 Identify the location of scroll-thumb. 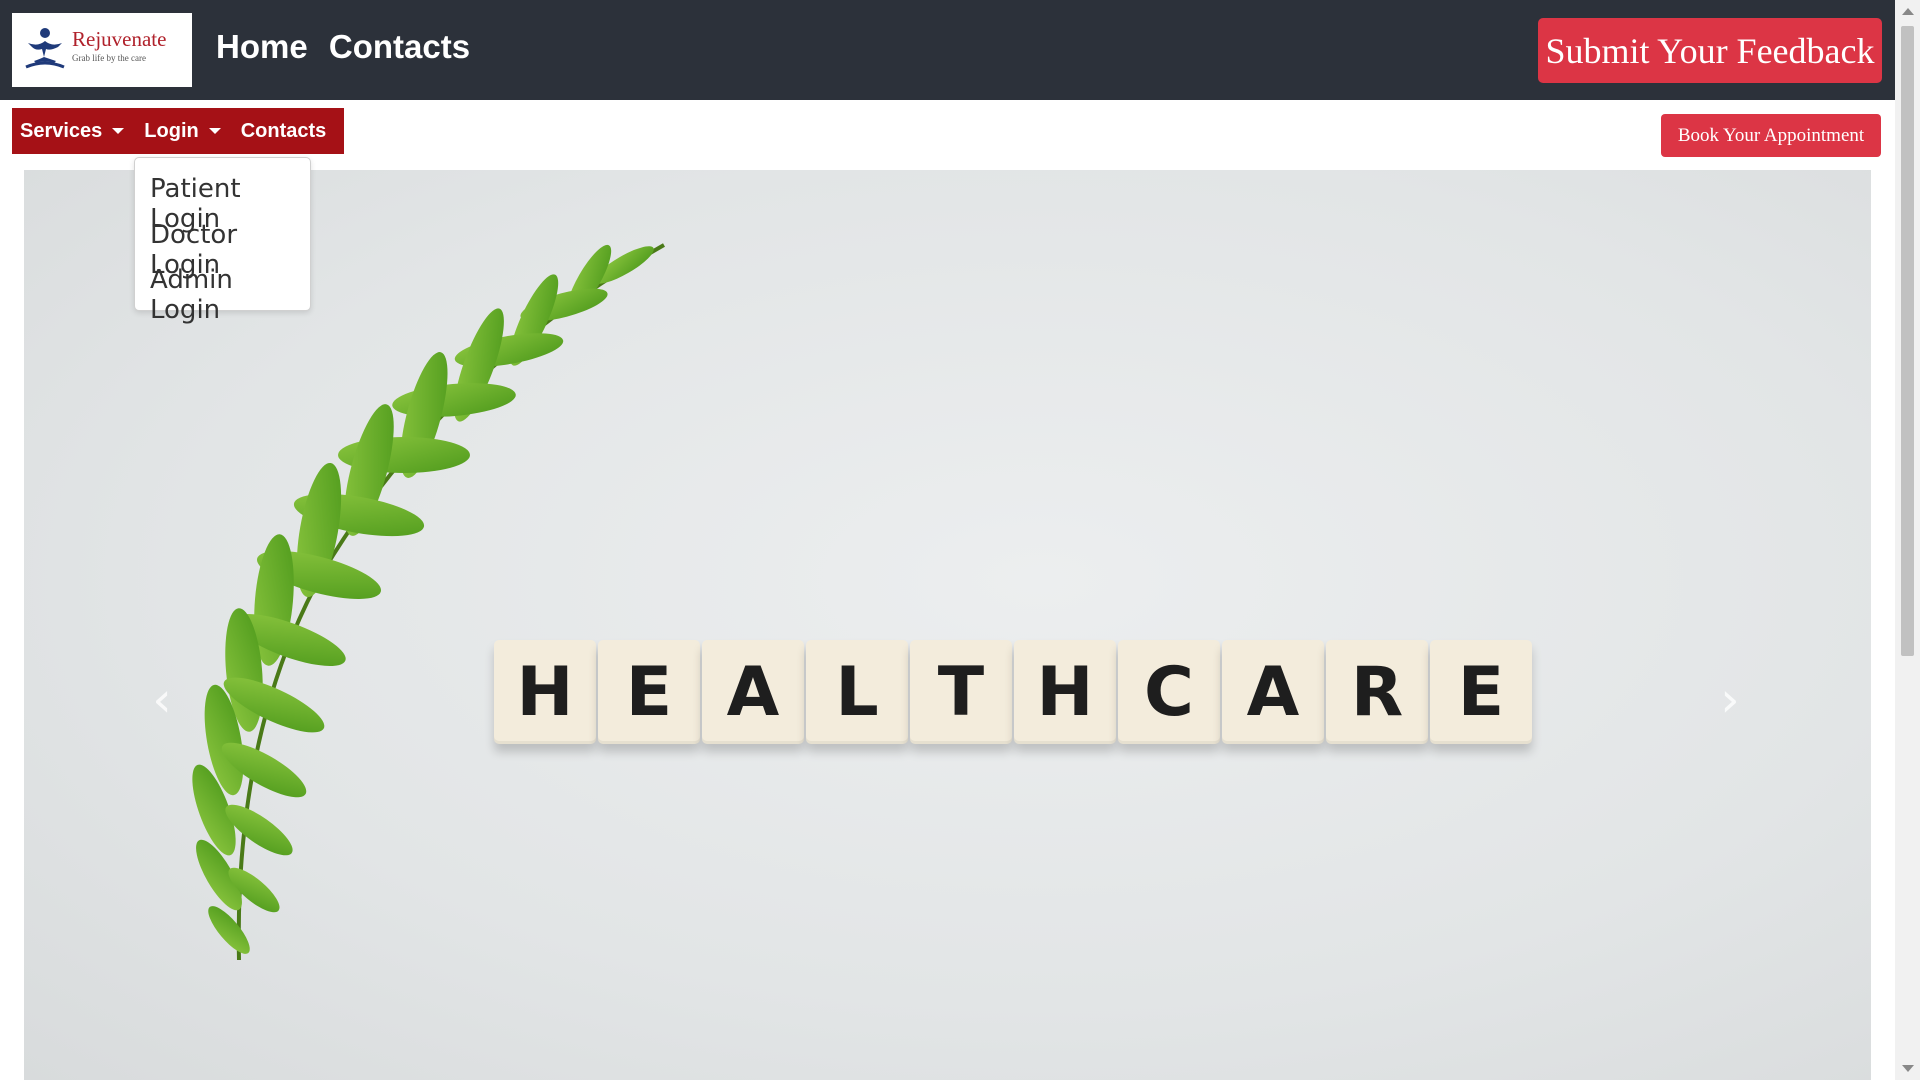
(1907, 341).